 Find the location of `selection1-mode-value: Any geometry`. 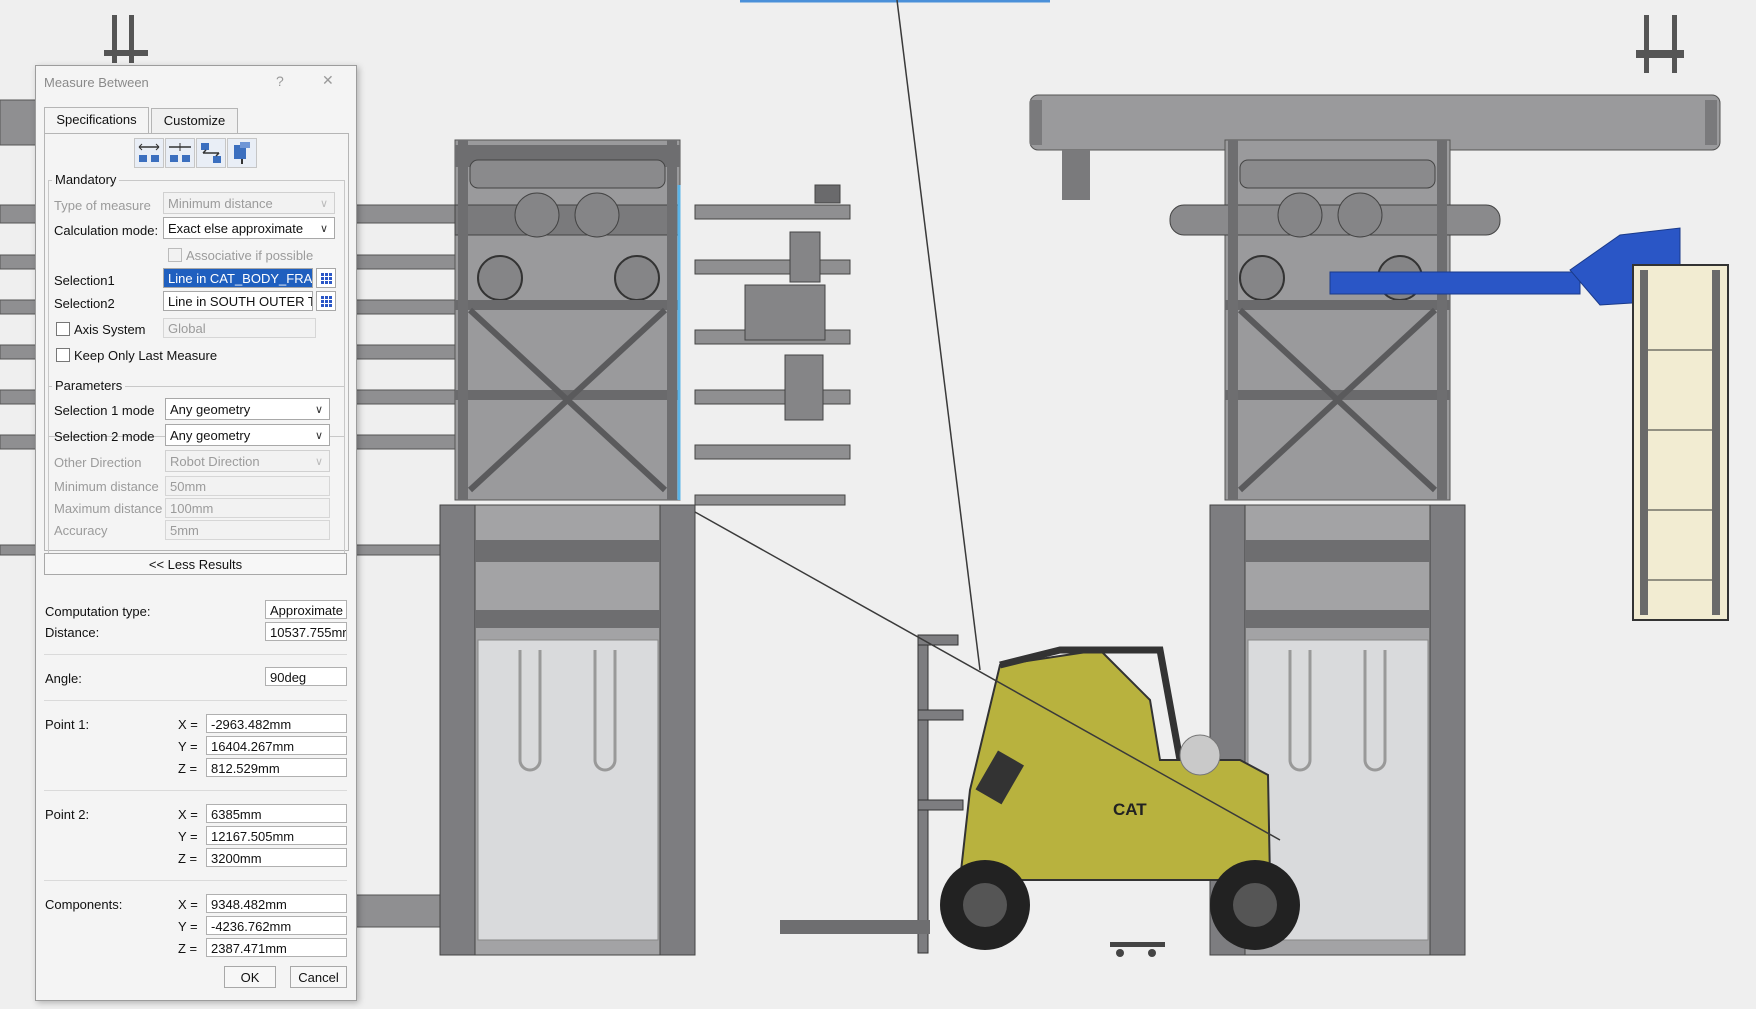

selection1-mode-value: Any geometry is located at coordinates (210, 409).